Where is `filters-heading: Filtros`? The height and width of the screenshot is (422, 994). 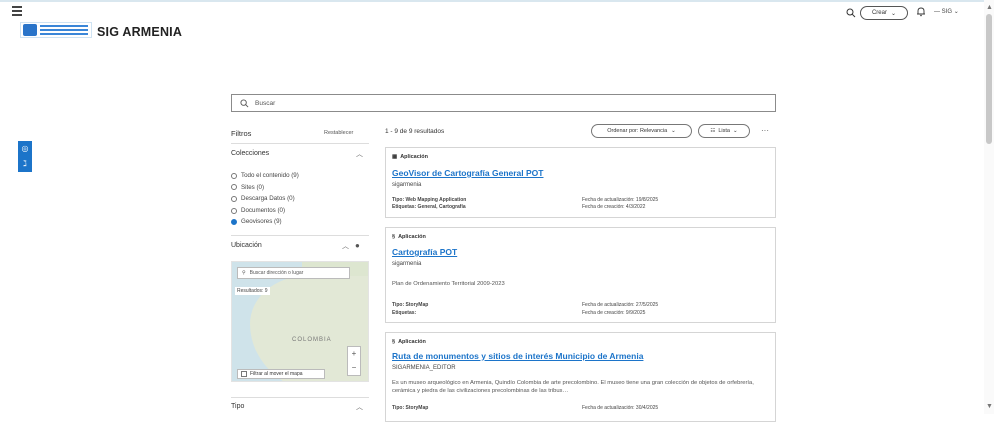
filters-heading: Filtros is located at coordinates (241, 133).